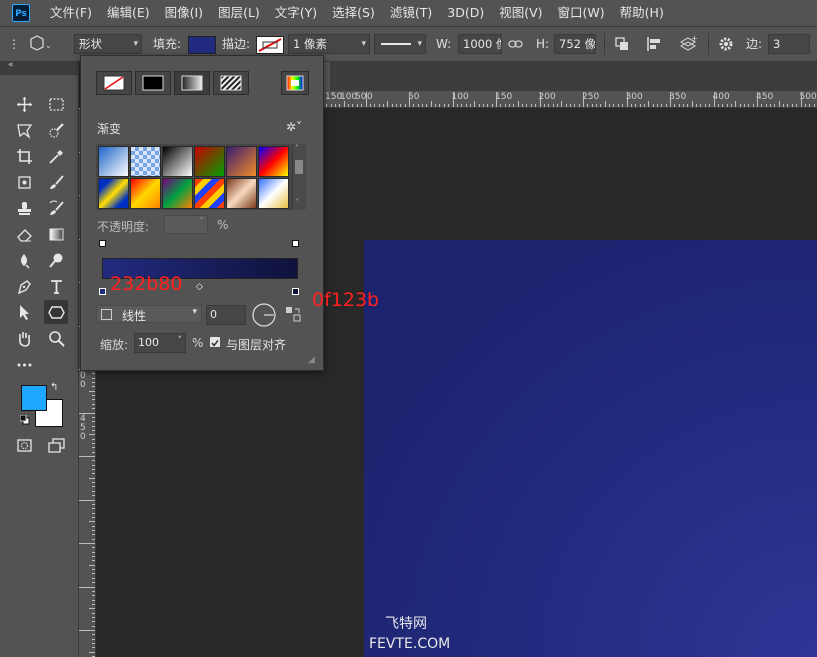 The width and height of the screenshot is (817, 657). I want to click on path-arrangement-icon: +, so click(688, 44).